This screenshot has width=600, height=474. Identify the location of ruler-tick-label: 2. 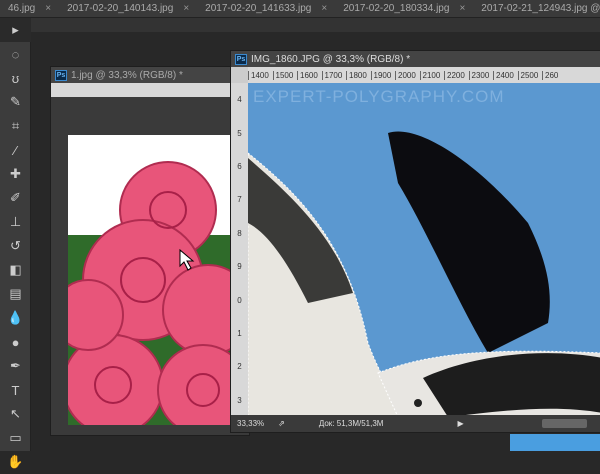
(239, 367).